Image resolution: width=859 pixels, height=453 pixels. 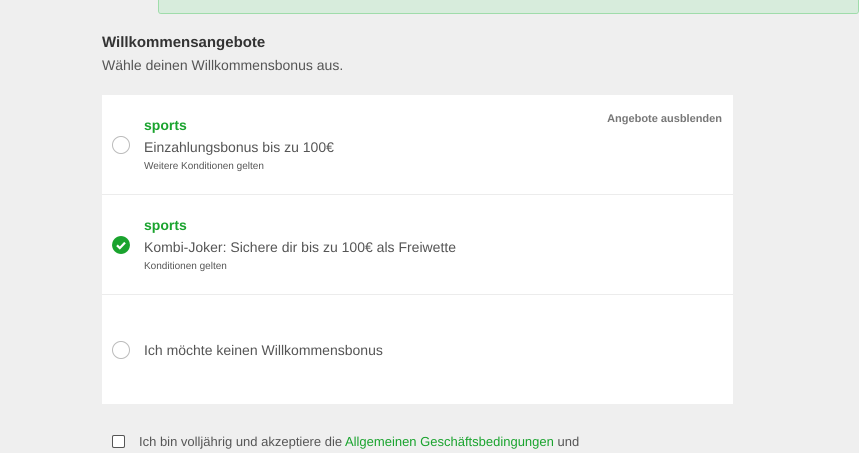 I want to click on hide-offers-link: Angebote ausblenden, so click(x=664, y=119).